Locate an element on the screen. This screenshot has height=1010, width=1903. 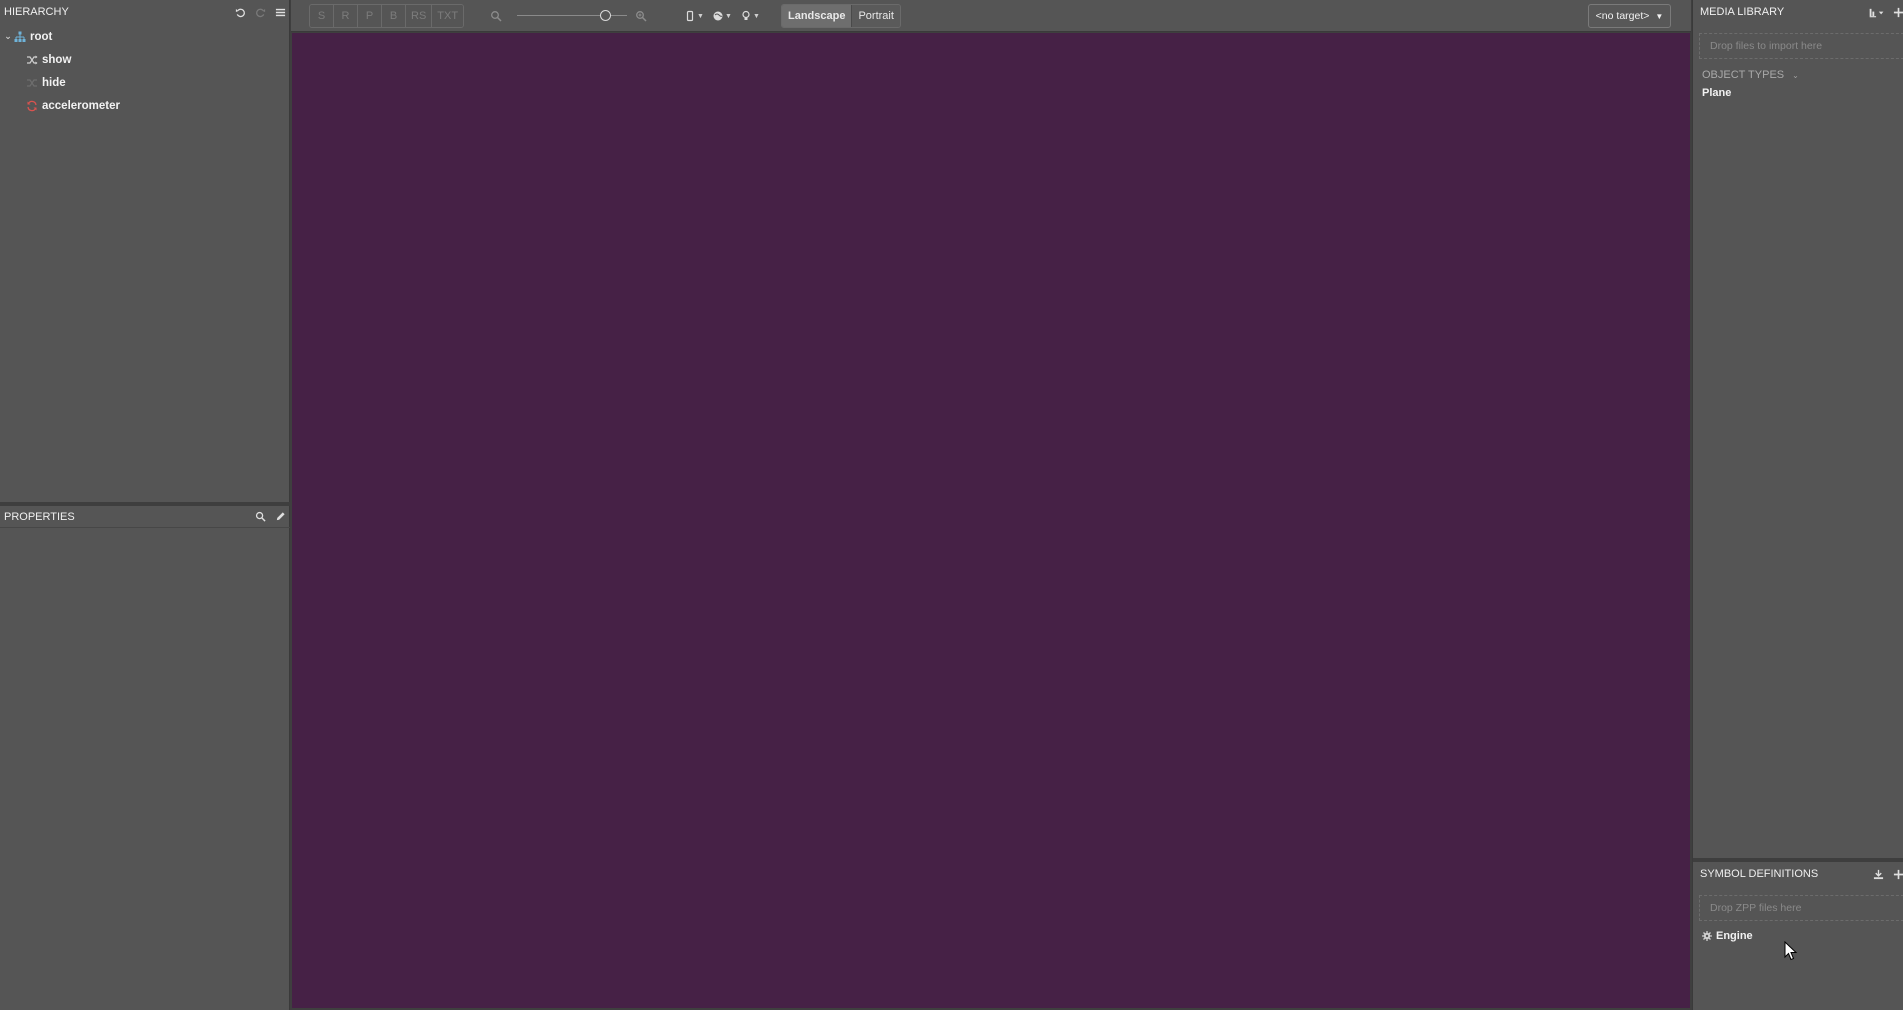
object-types-section: OBJECT TYPES ⌄ is located at coordinates (1802, 75).